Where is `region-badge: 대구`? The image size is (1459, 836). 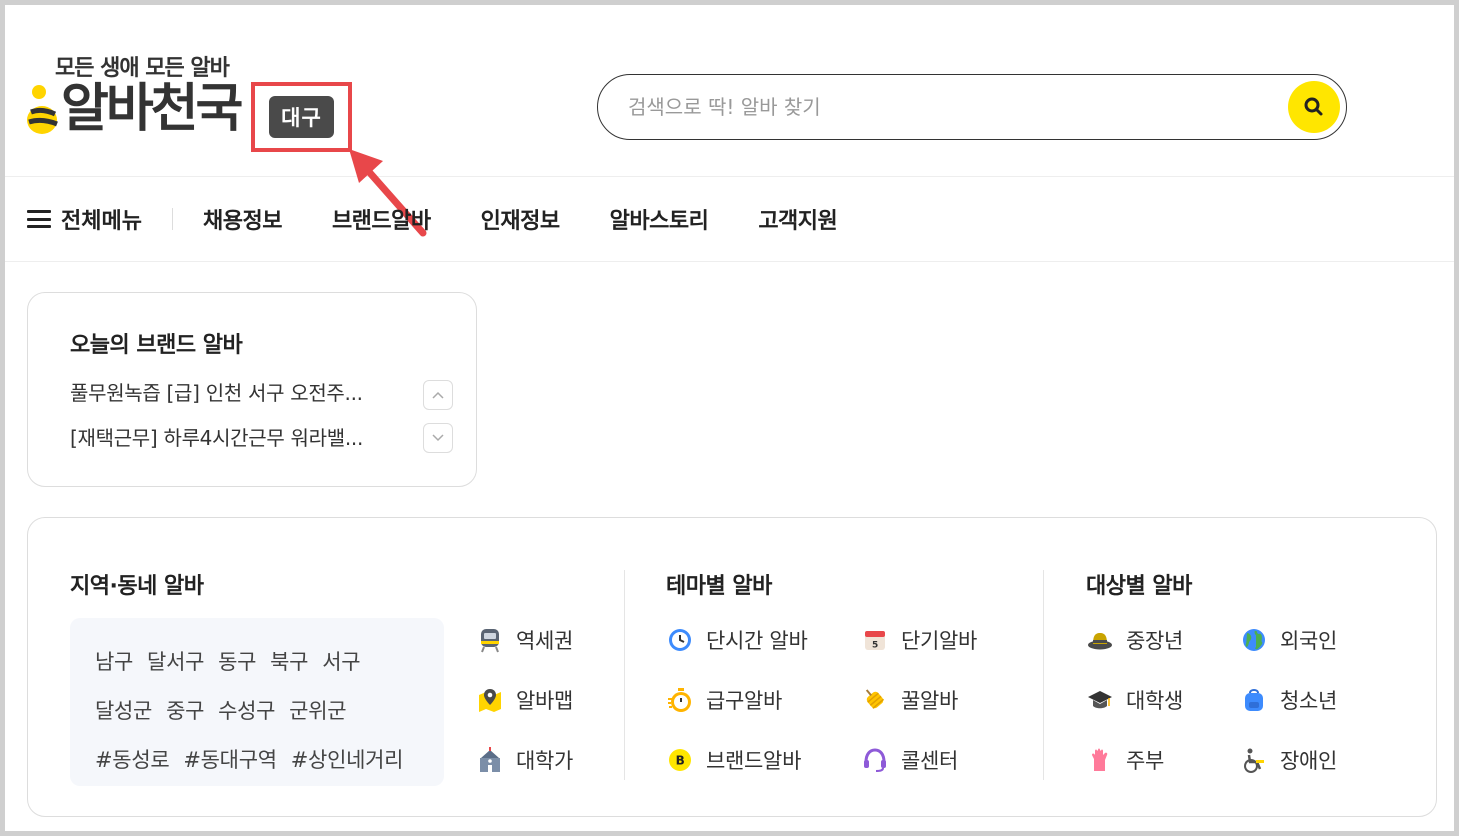
region-badge: 대구 is located at coordinates (301, 117).